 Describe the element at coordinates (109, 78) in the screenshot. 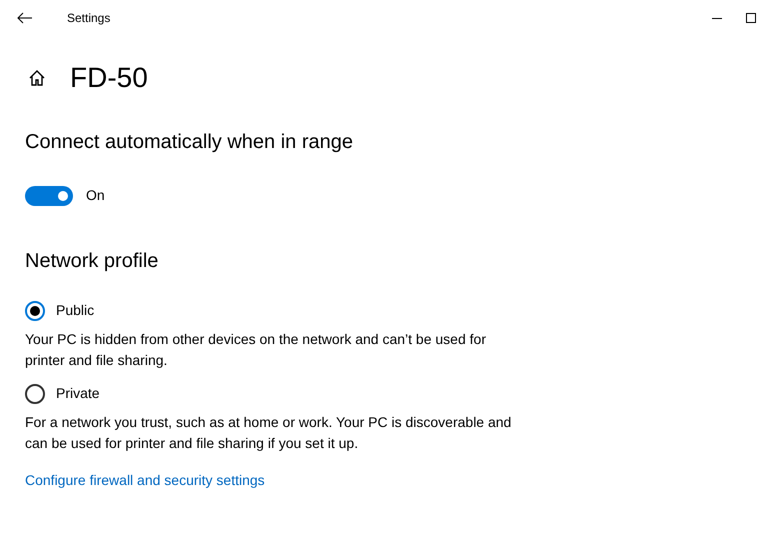

I see `page-title: FD-50` at that location.